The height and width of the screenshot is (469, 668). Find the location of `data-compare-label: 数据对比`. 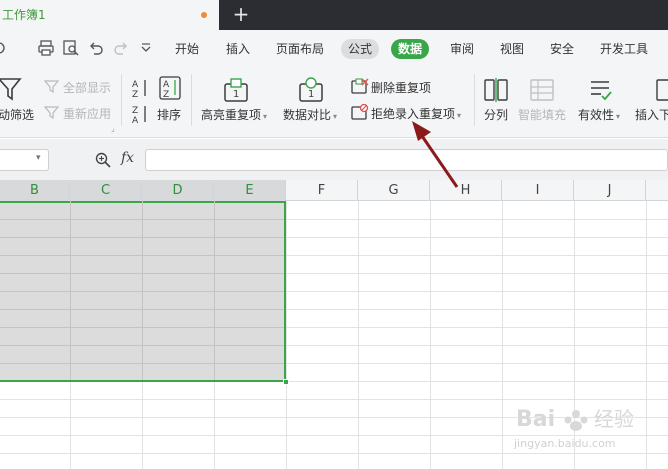

data-compare-label: 数据对比 is located at coordinates (307, 115).